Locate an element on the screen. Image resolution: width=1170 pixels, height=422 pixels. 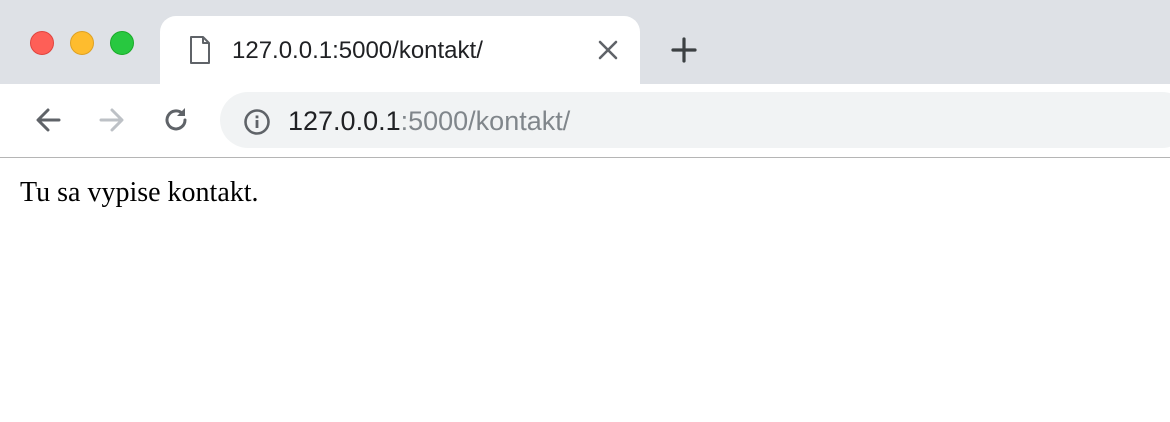
url-host: 127.0.0.1 is located at coordinates (344, 121).